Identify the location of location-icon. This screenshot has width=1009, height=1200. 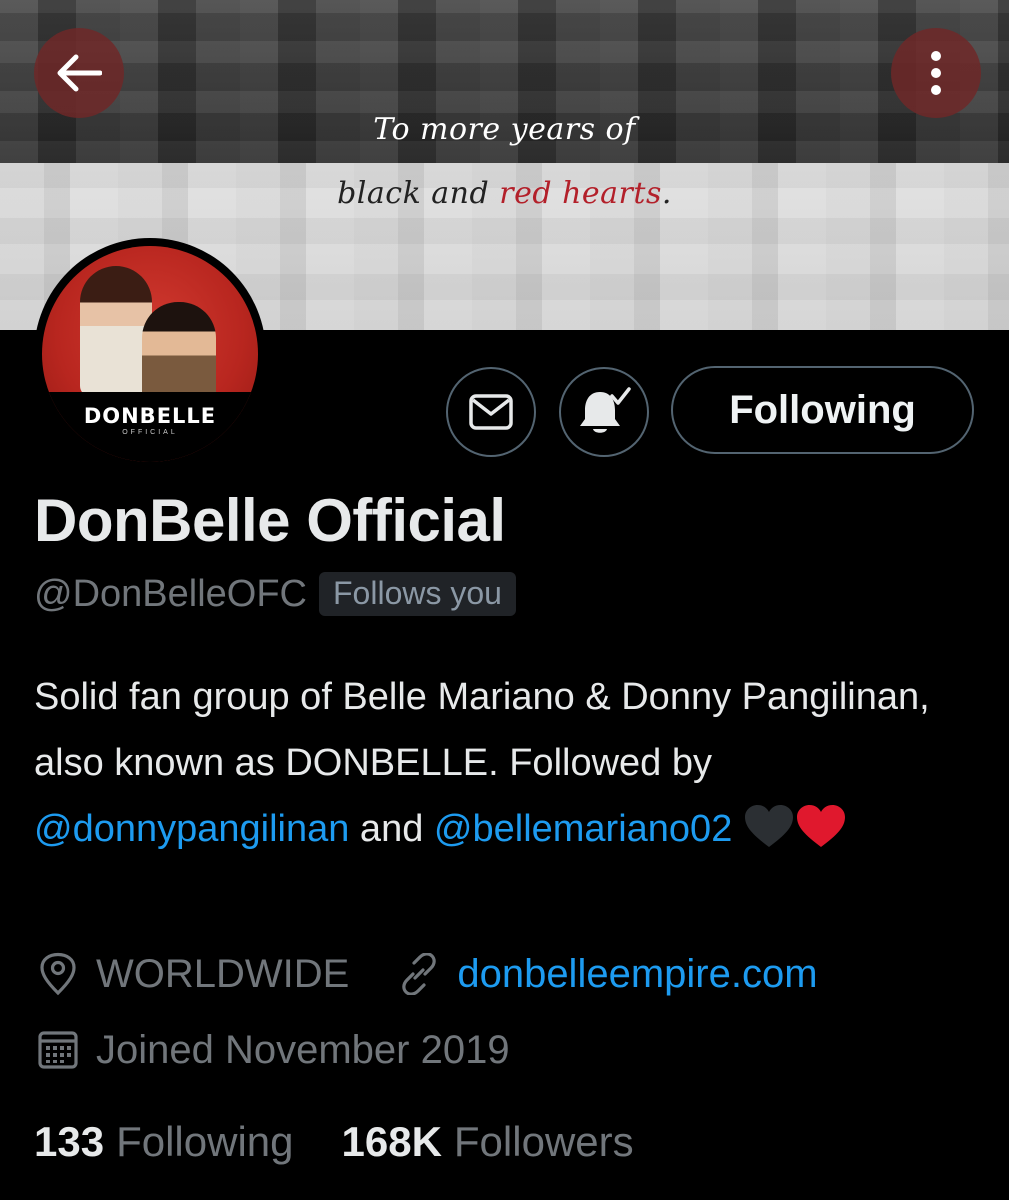
(58, 974).